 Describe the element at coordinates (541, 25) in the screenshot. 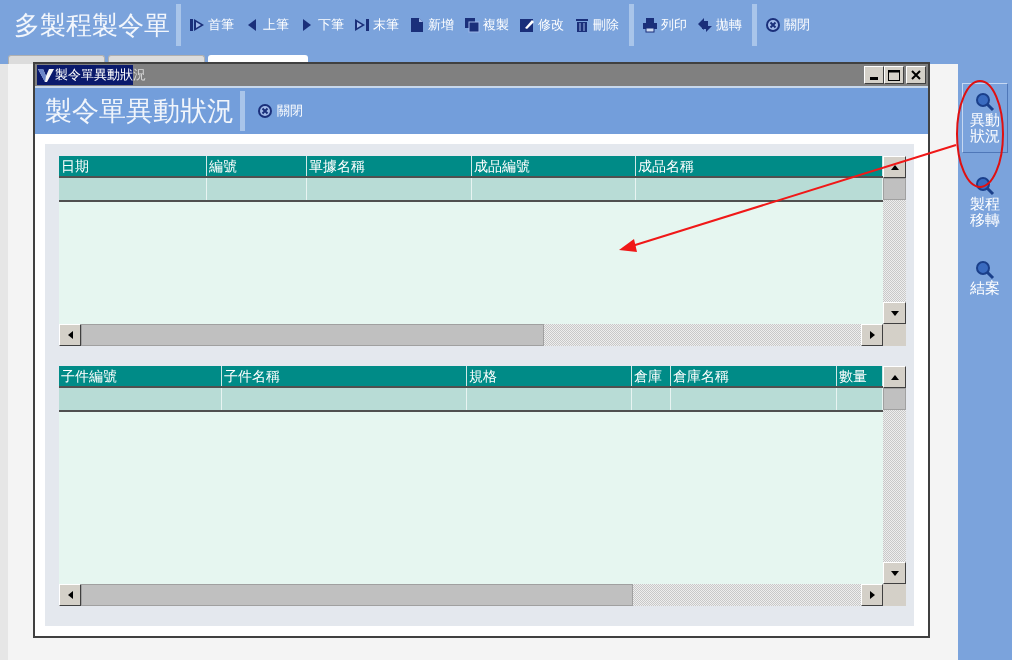

I see `toolbar-button: 修改` at that location.